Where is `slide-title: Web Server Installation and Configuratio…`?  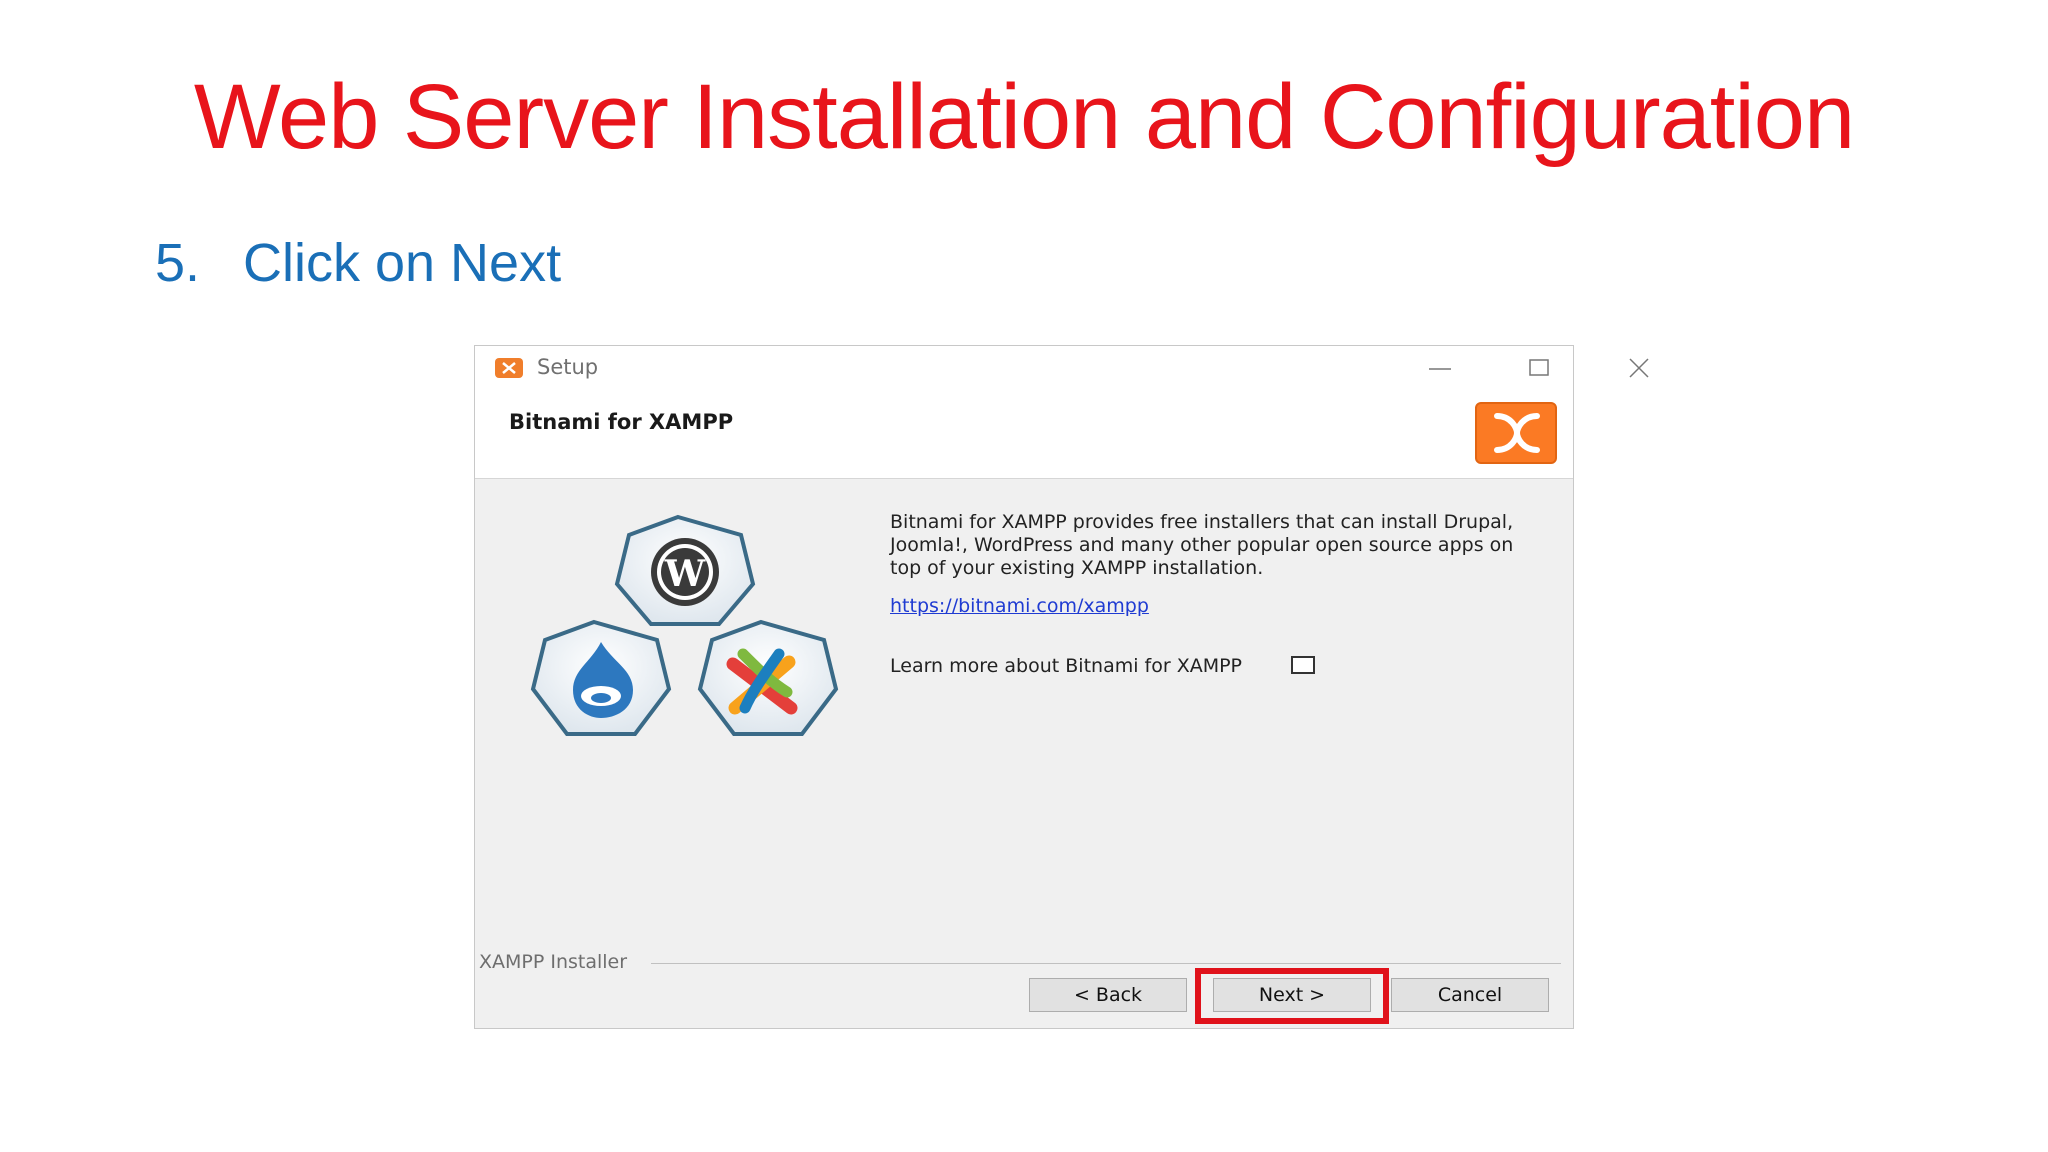 slide-title: Web Server Installation and Configuratio… is located at coordinates (1024, 117).